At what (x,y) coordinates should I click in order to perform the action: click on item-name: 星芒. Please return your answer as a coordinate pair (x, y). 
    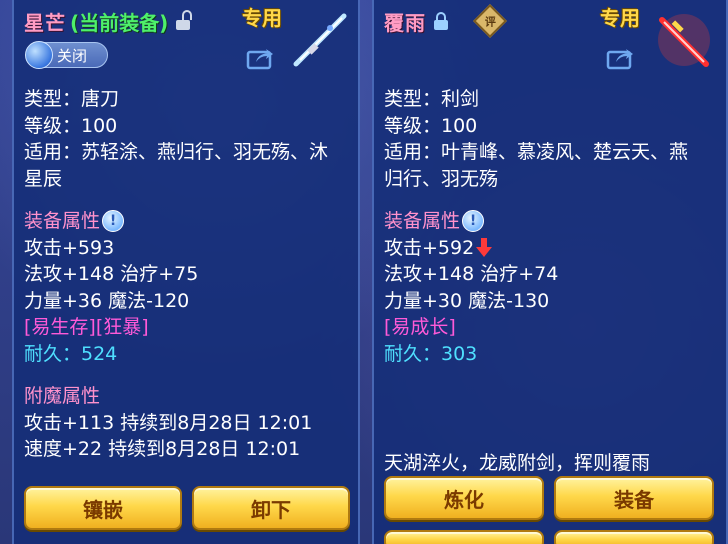
    Looking at the image, I should click on (45, 22).